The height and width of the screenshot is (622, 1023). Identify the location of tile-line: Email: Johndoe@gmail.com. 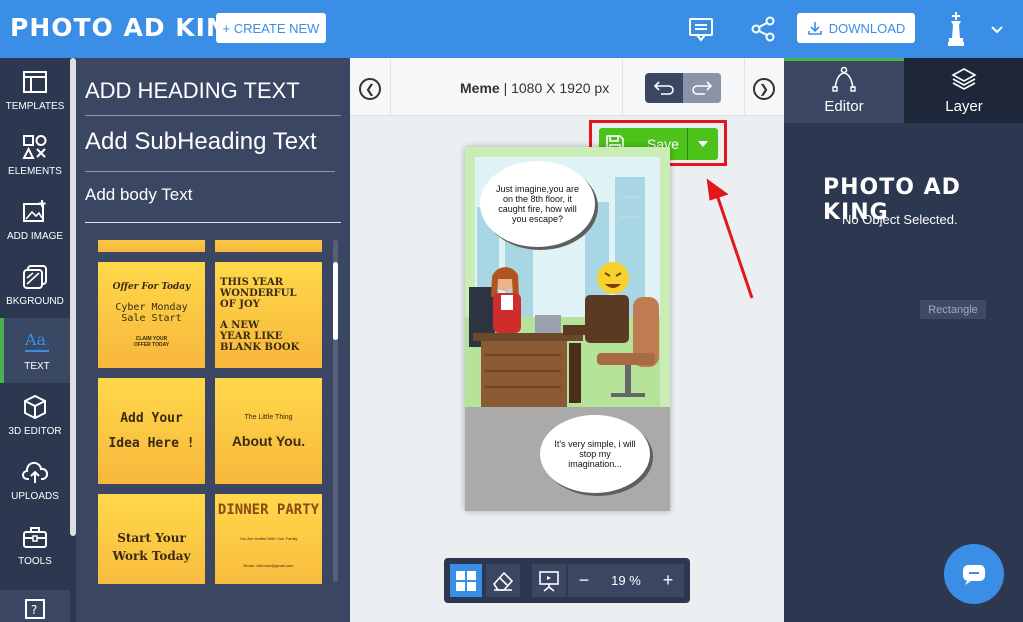
(268, 565).